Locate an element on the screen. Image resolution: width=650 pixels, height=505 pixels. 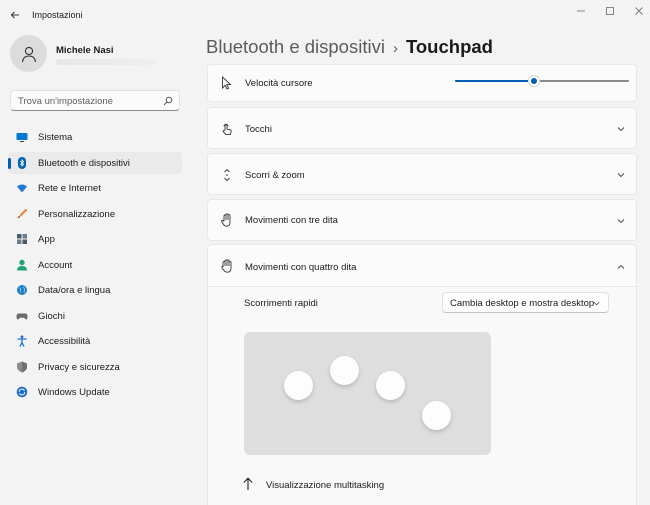
brush-icon is located at coordinates (22, 214).